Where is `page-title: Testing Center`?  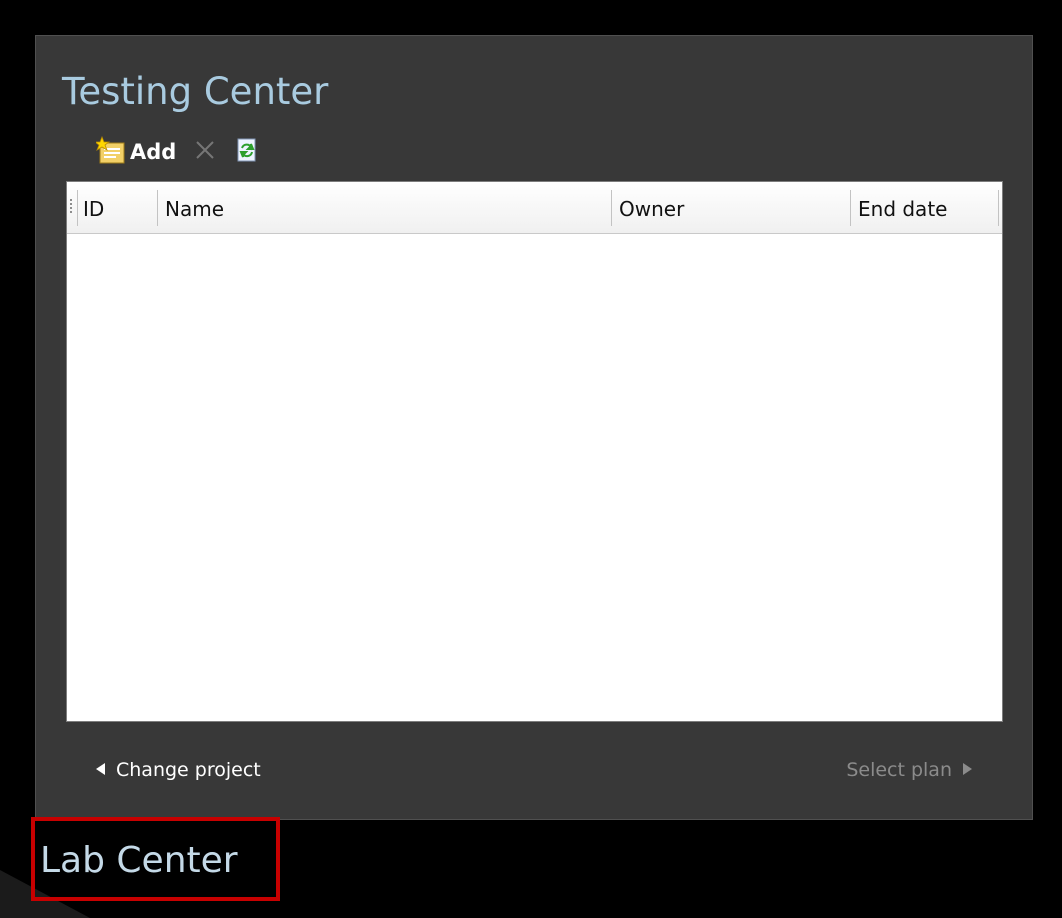 page-title: Testing Center is located at coordinates (195, 91).